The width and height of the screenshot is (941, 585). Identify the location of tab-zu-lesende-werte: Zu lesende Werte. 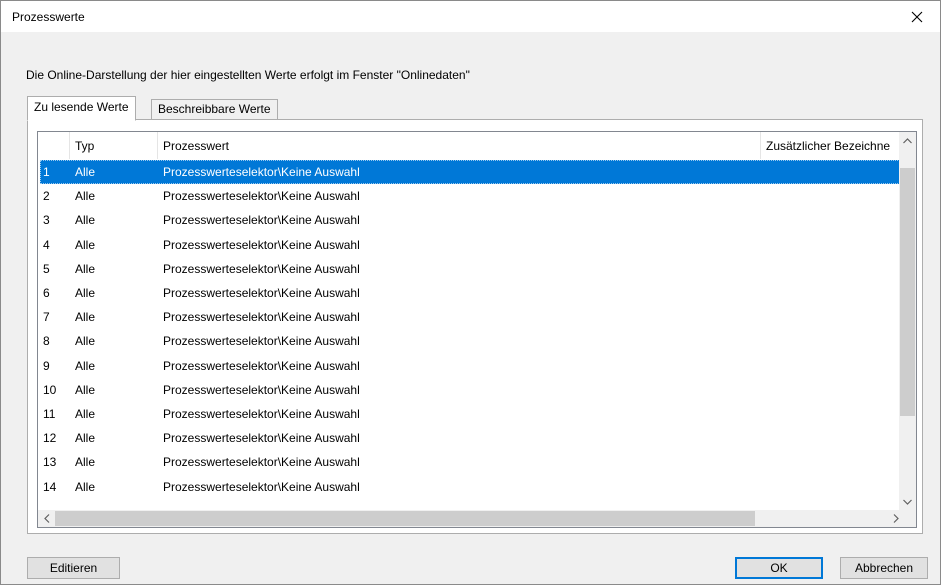
(81, 108).